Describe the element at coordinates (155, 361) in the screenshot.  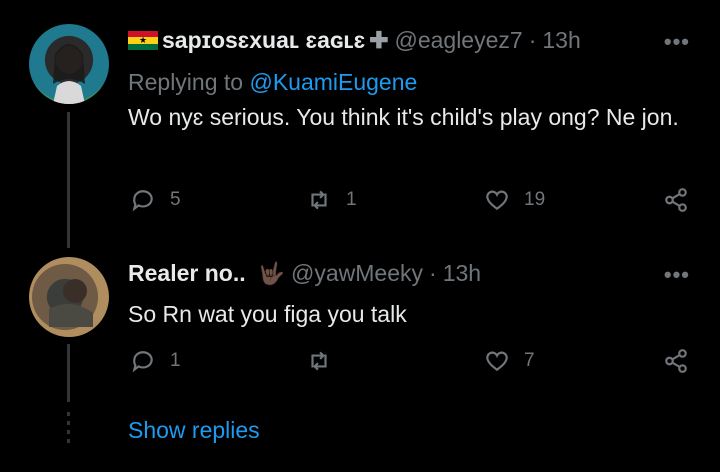
I see `reply-button: 1` at that location.